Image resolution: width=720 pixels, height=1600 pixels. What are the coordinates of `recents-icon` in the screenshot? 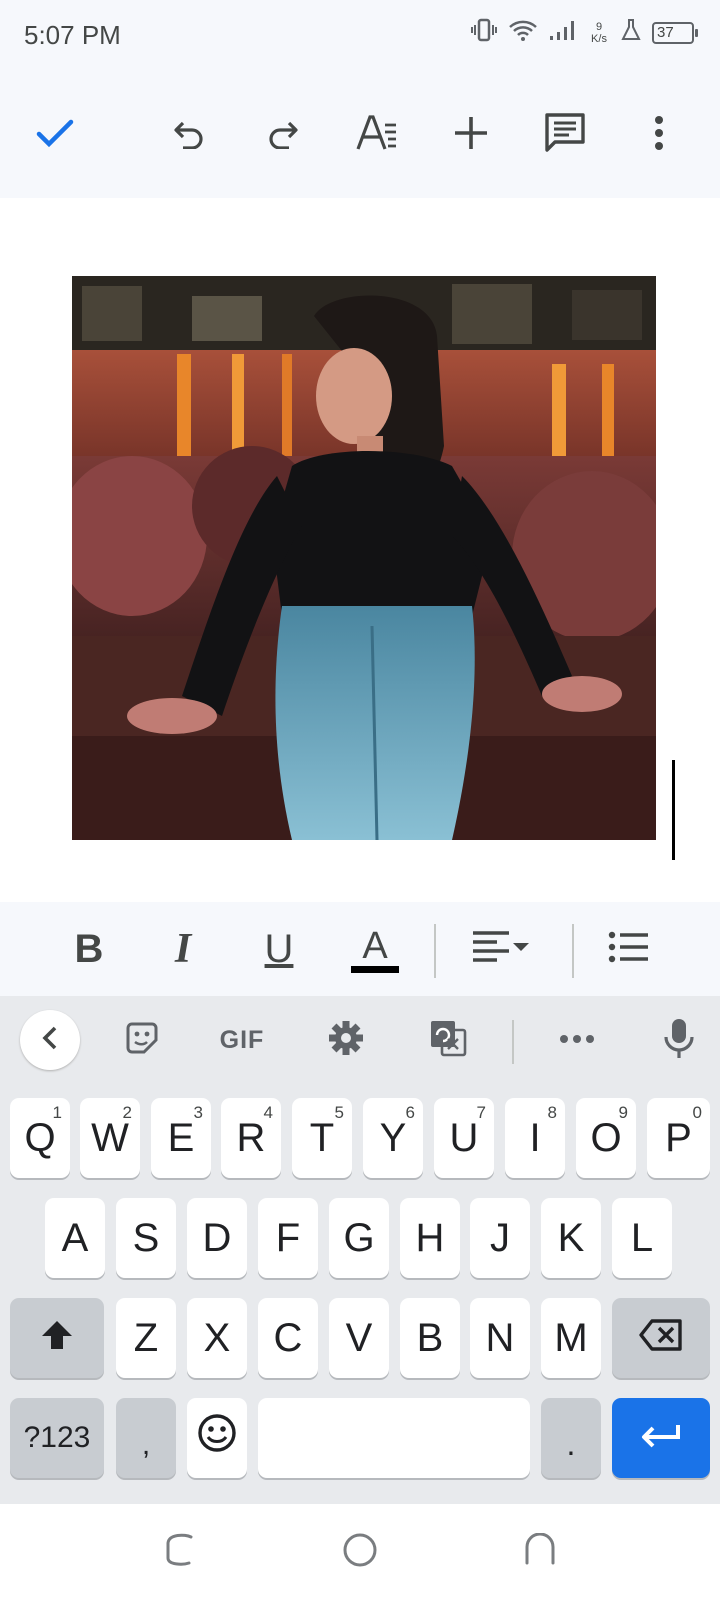 It's located at (180, 1552).